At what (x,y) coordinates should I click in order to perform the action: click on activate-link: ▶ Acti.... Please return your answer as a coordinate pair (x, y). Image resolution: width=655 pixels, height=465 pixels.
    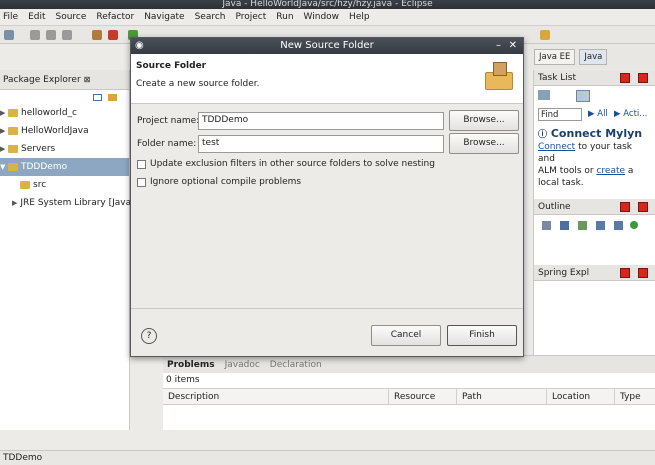
    Looking at the image, I should click on (630, 114).